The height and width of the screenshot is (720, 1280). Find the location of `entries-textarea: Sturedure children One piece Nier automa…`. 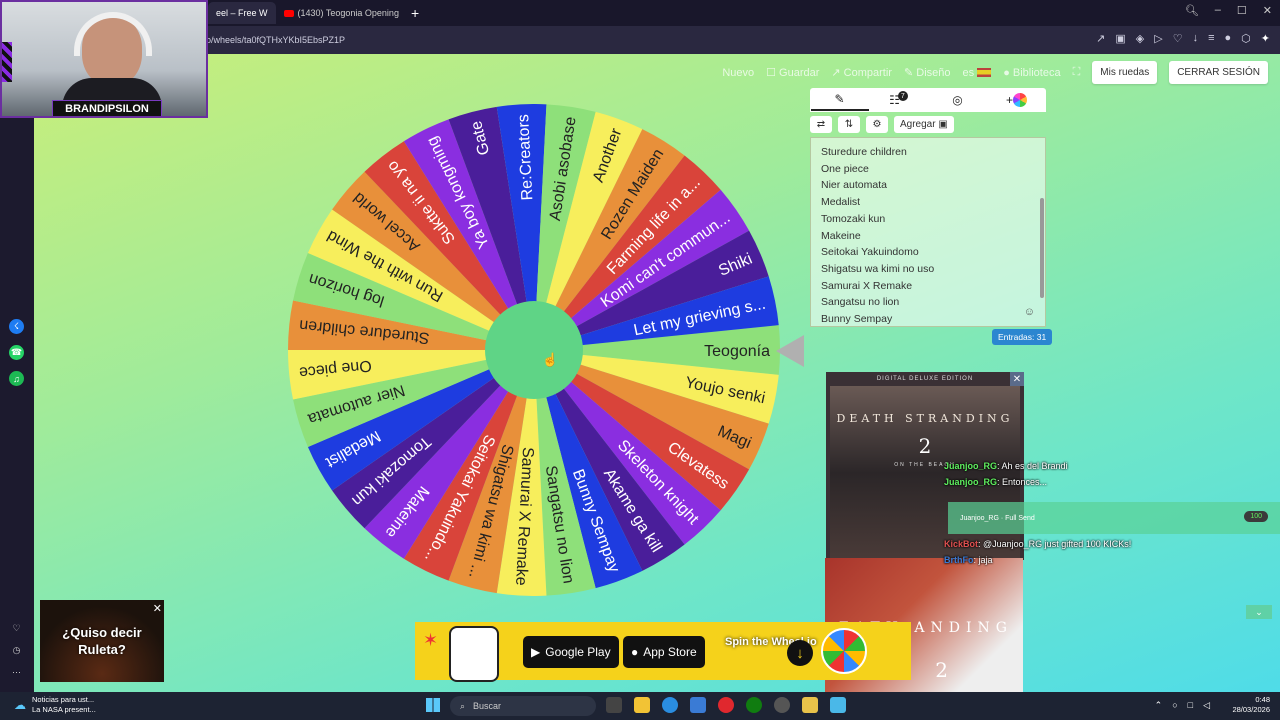

entries-textarea: Sturedure children One piece Nier automa… is located at coordinates (928, 232).